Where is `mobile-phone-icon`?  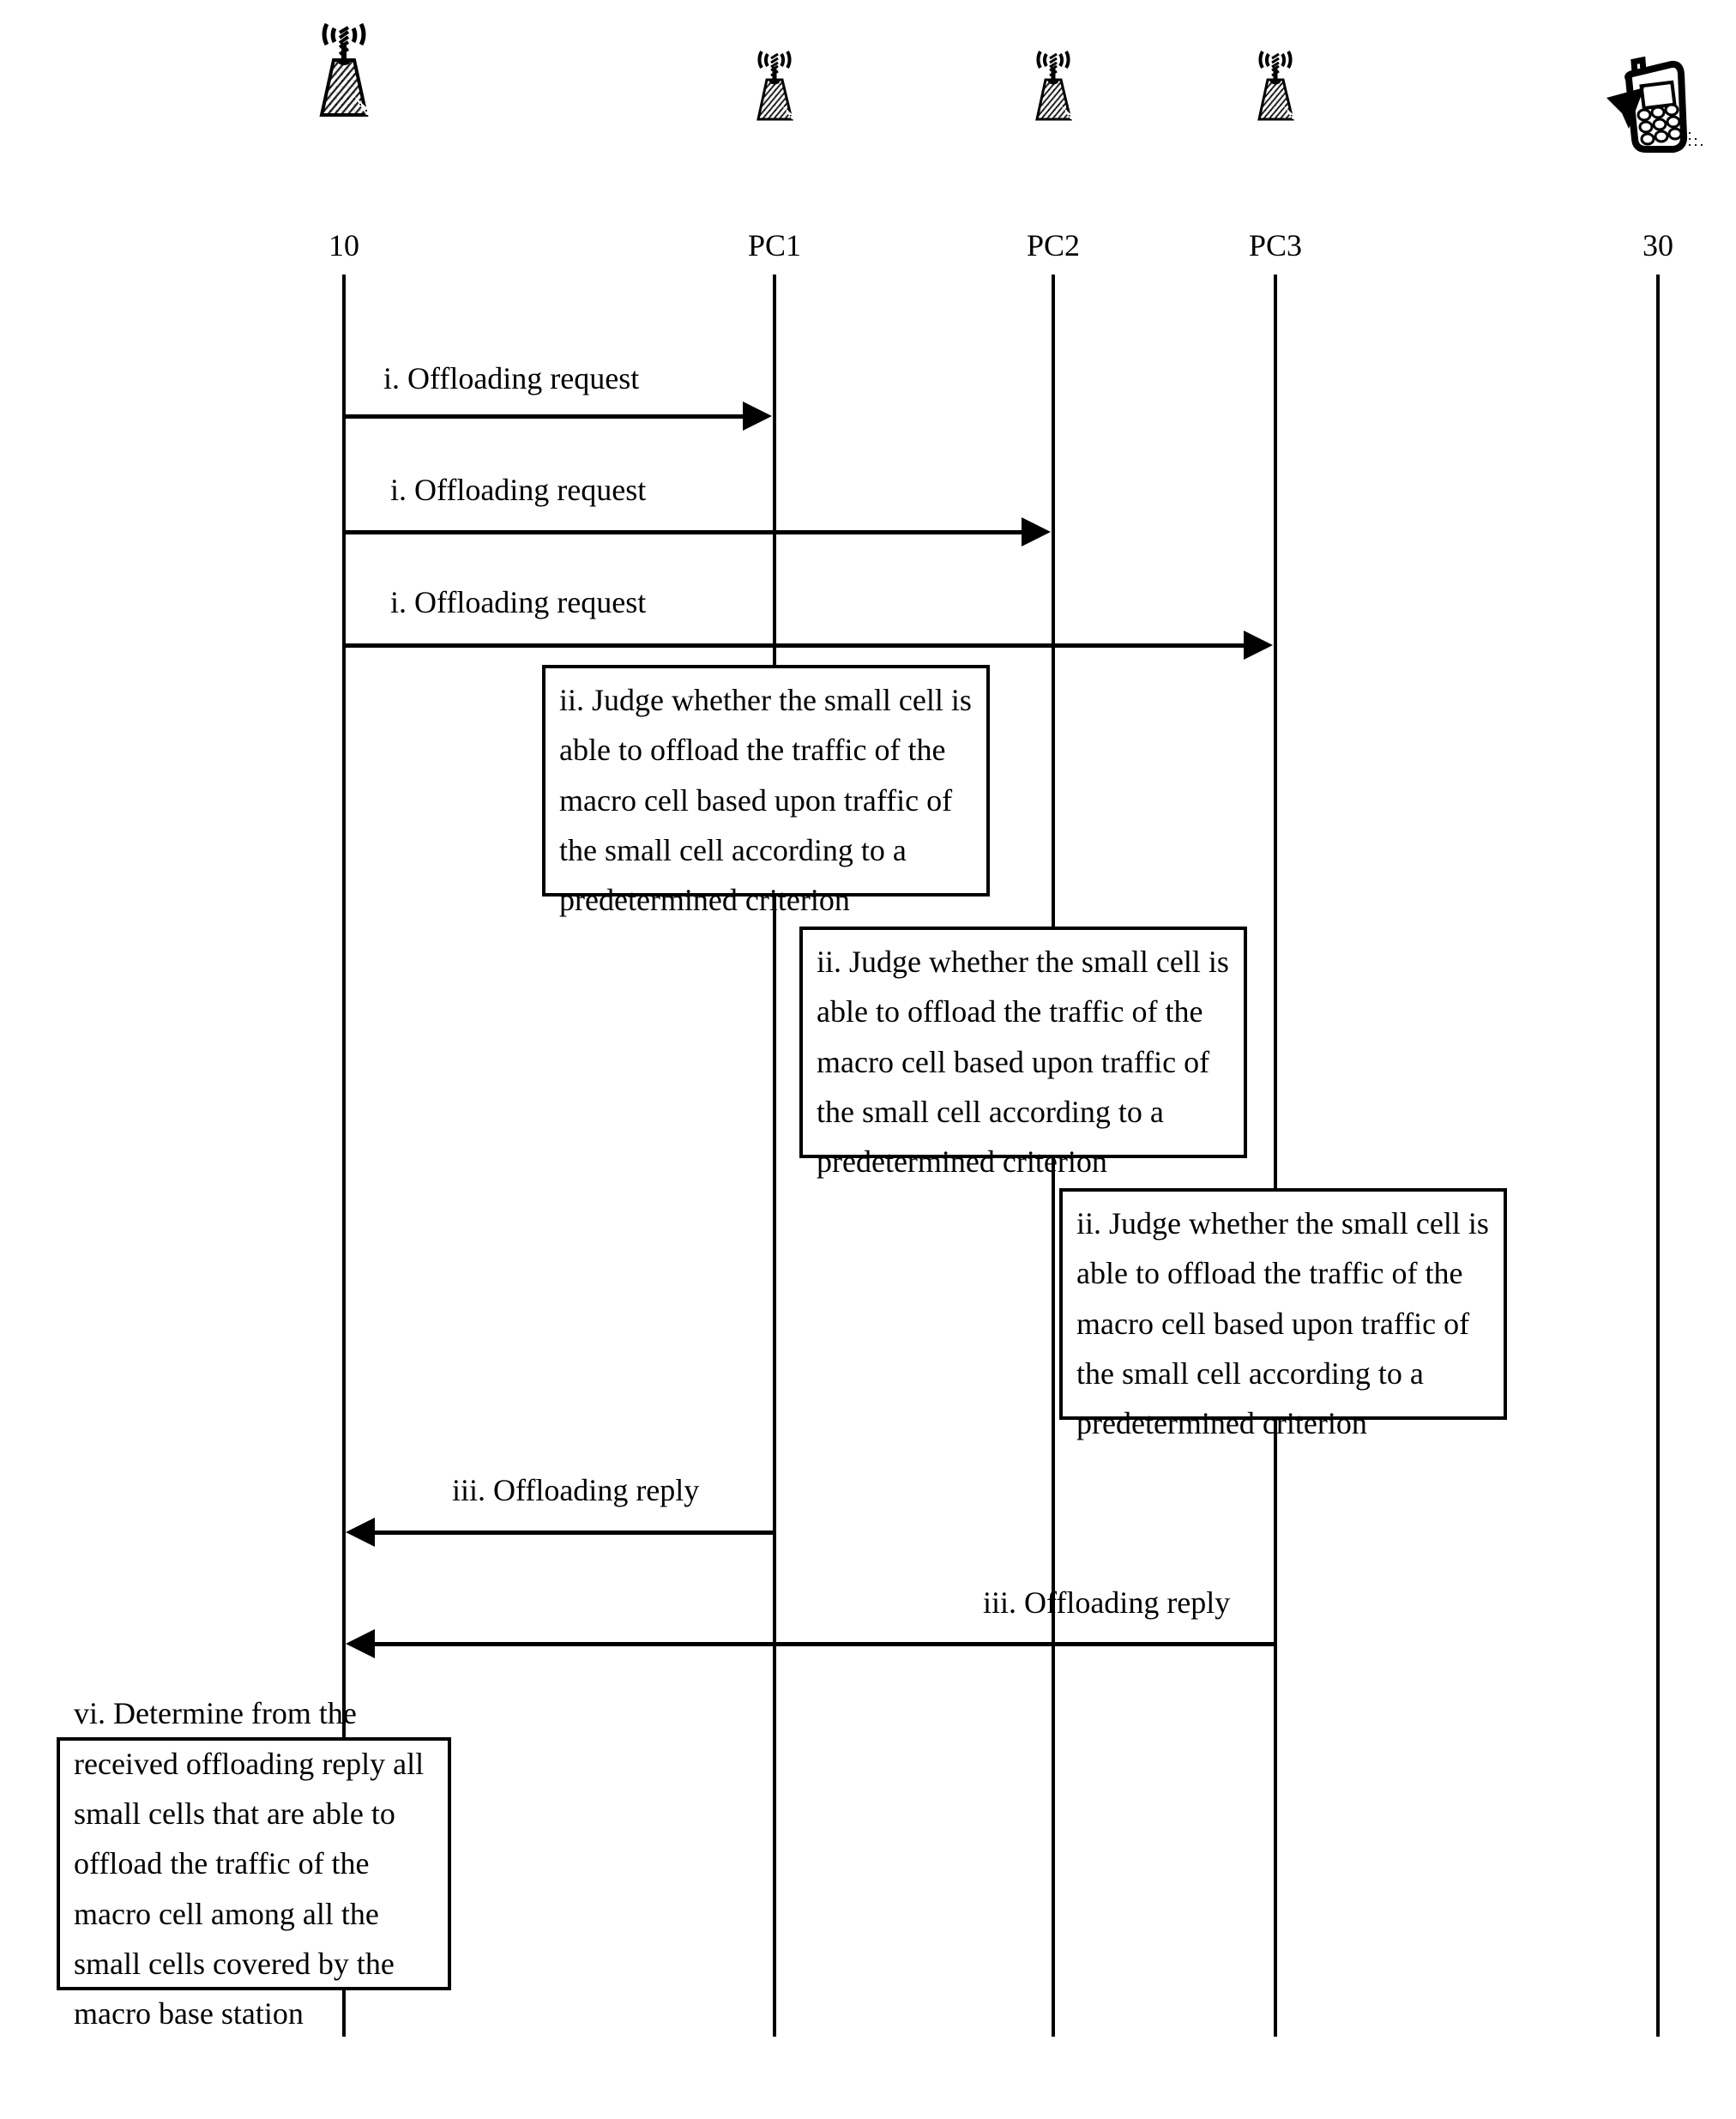
mobile-phone-icon is located at coordinates (1658, 104).